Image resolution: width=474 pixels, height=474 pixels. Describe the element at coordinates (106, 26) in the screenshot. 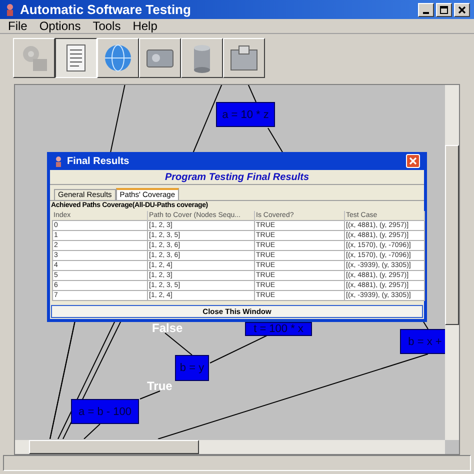

I see `menu-item: Tools` at that location.